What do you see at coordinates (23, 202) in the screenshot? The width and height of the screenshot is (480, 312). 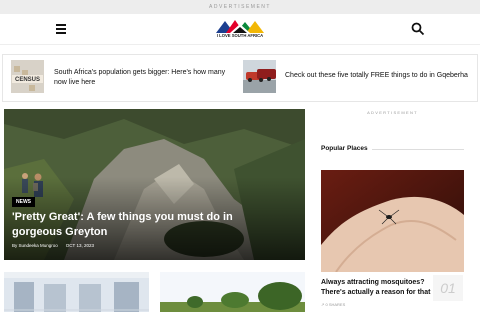 I see `category-badge: NEWS` at bounding box center [23, 202].